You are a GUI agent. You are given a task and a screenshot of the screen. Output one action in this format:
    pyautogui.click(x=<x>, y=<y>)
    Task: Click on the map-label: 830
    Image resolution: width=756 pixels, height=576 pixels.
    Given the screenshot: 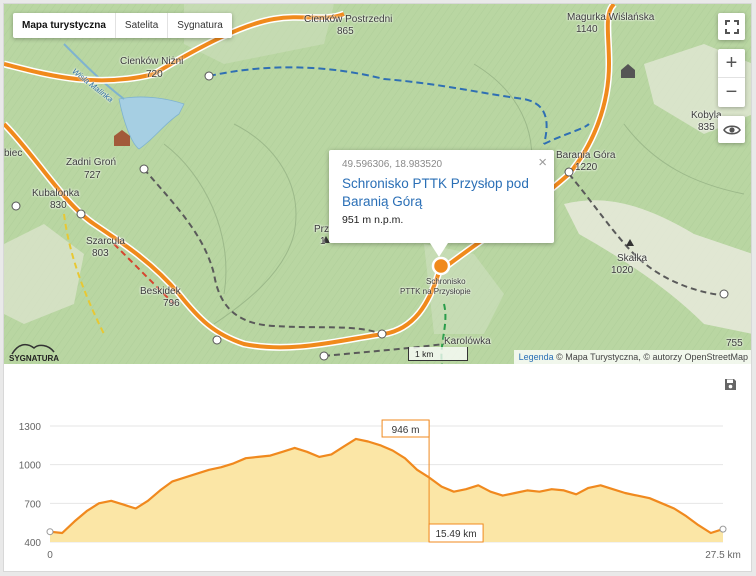 What is the action you would take?
    pyautogui.click(x=58, y=205)
    